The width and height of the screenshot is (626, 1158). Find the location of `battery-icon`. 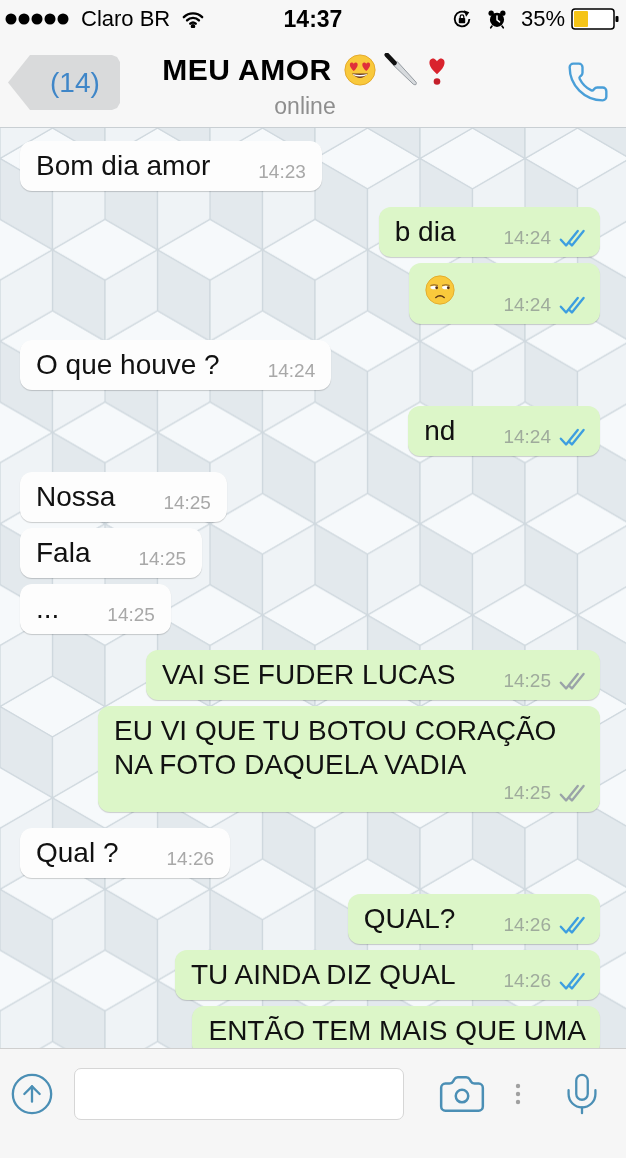

battery-icon is located at coordinates (595, 19).